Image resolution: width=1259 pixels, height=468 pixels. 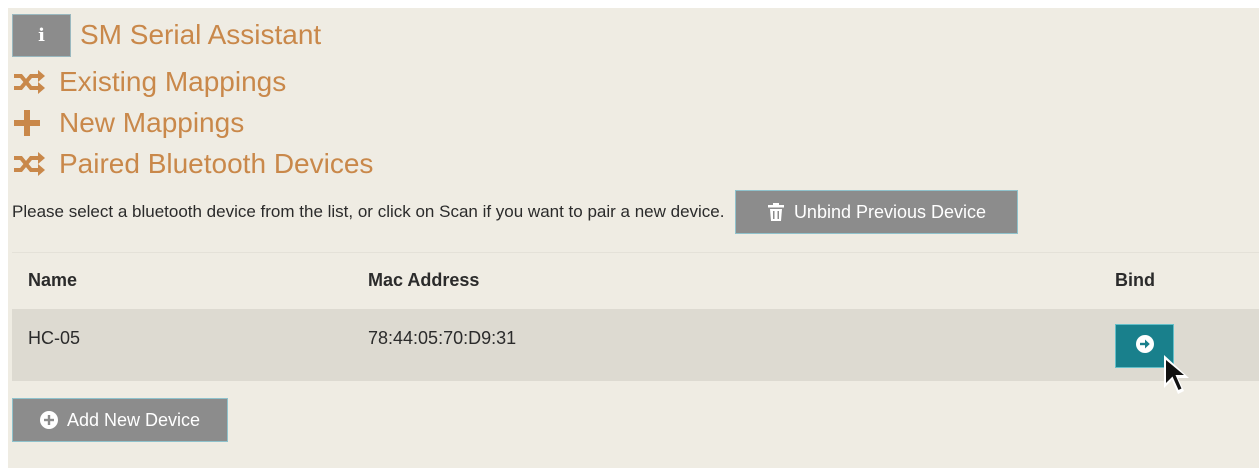 I want to click on nav-new-mappings-label: New Mappings, so click(x=152, y=122).